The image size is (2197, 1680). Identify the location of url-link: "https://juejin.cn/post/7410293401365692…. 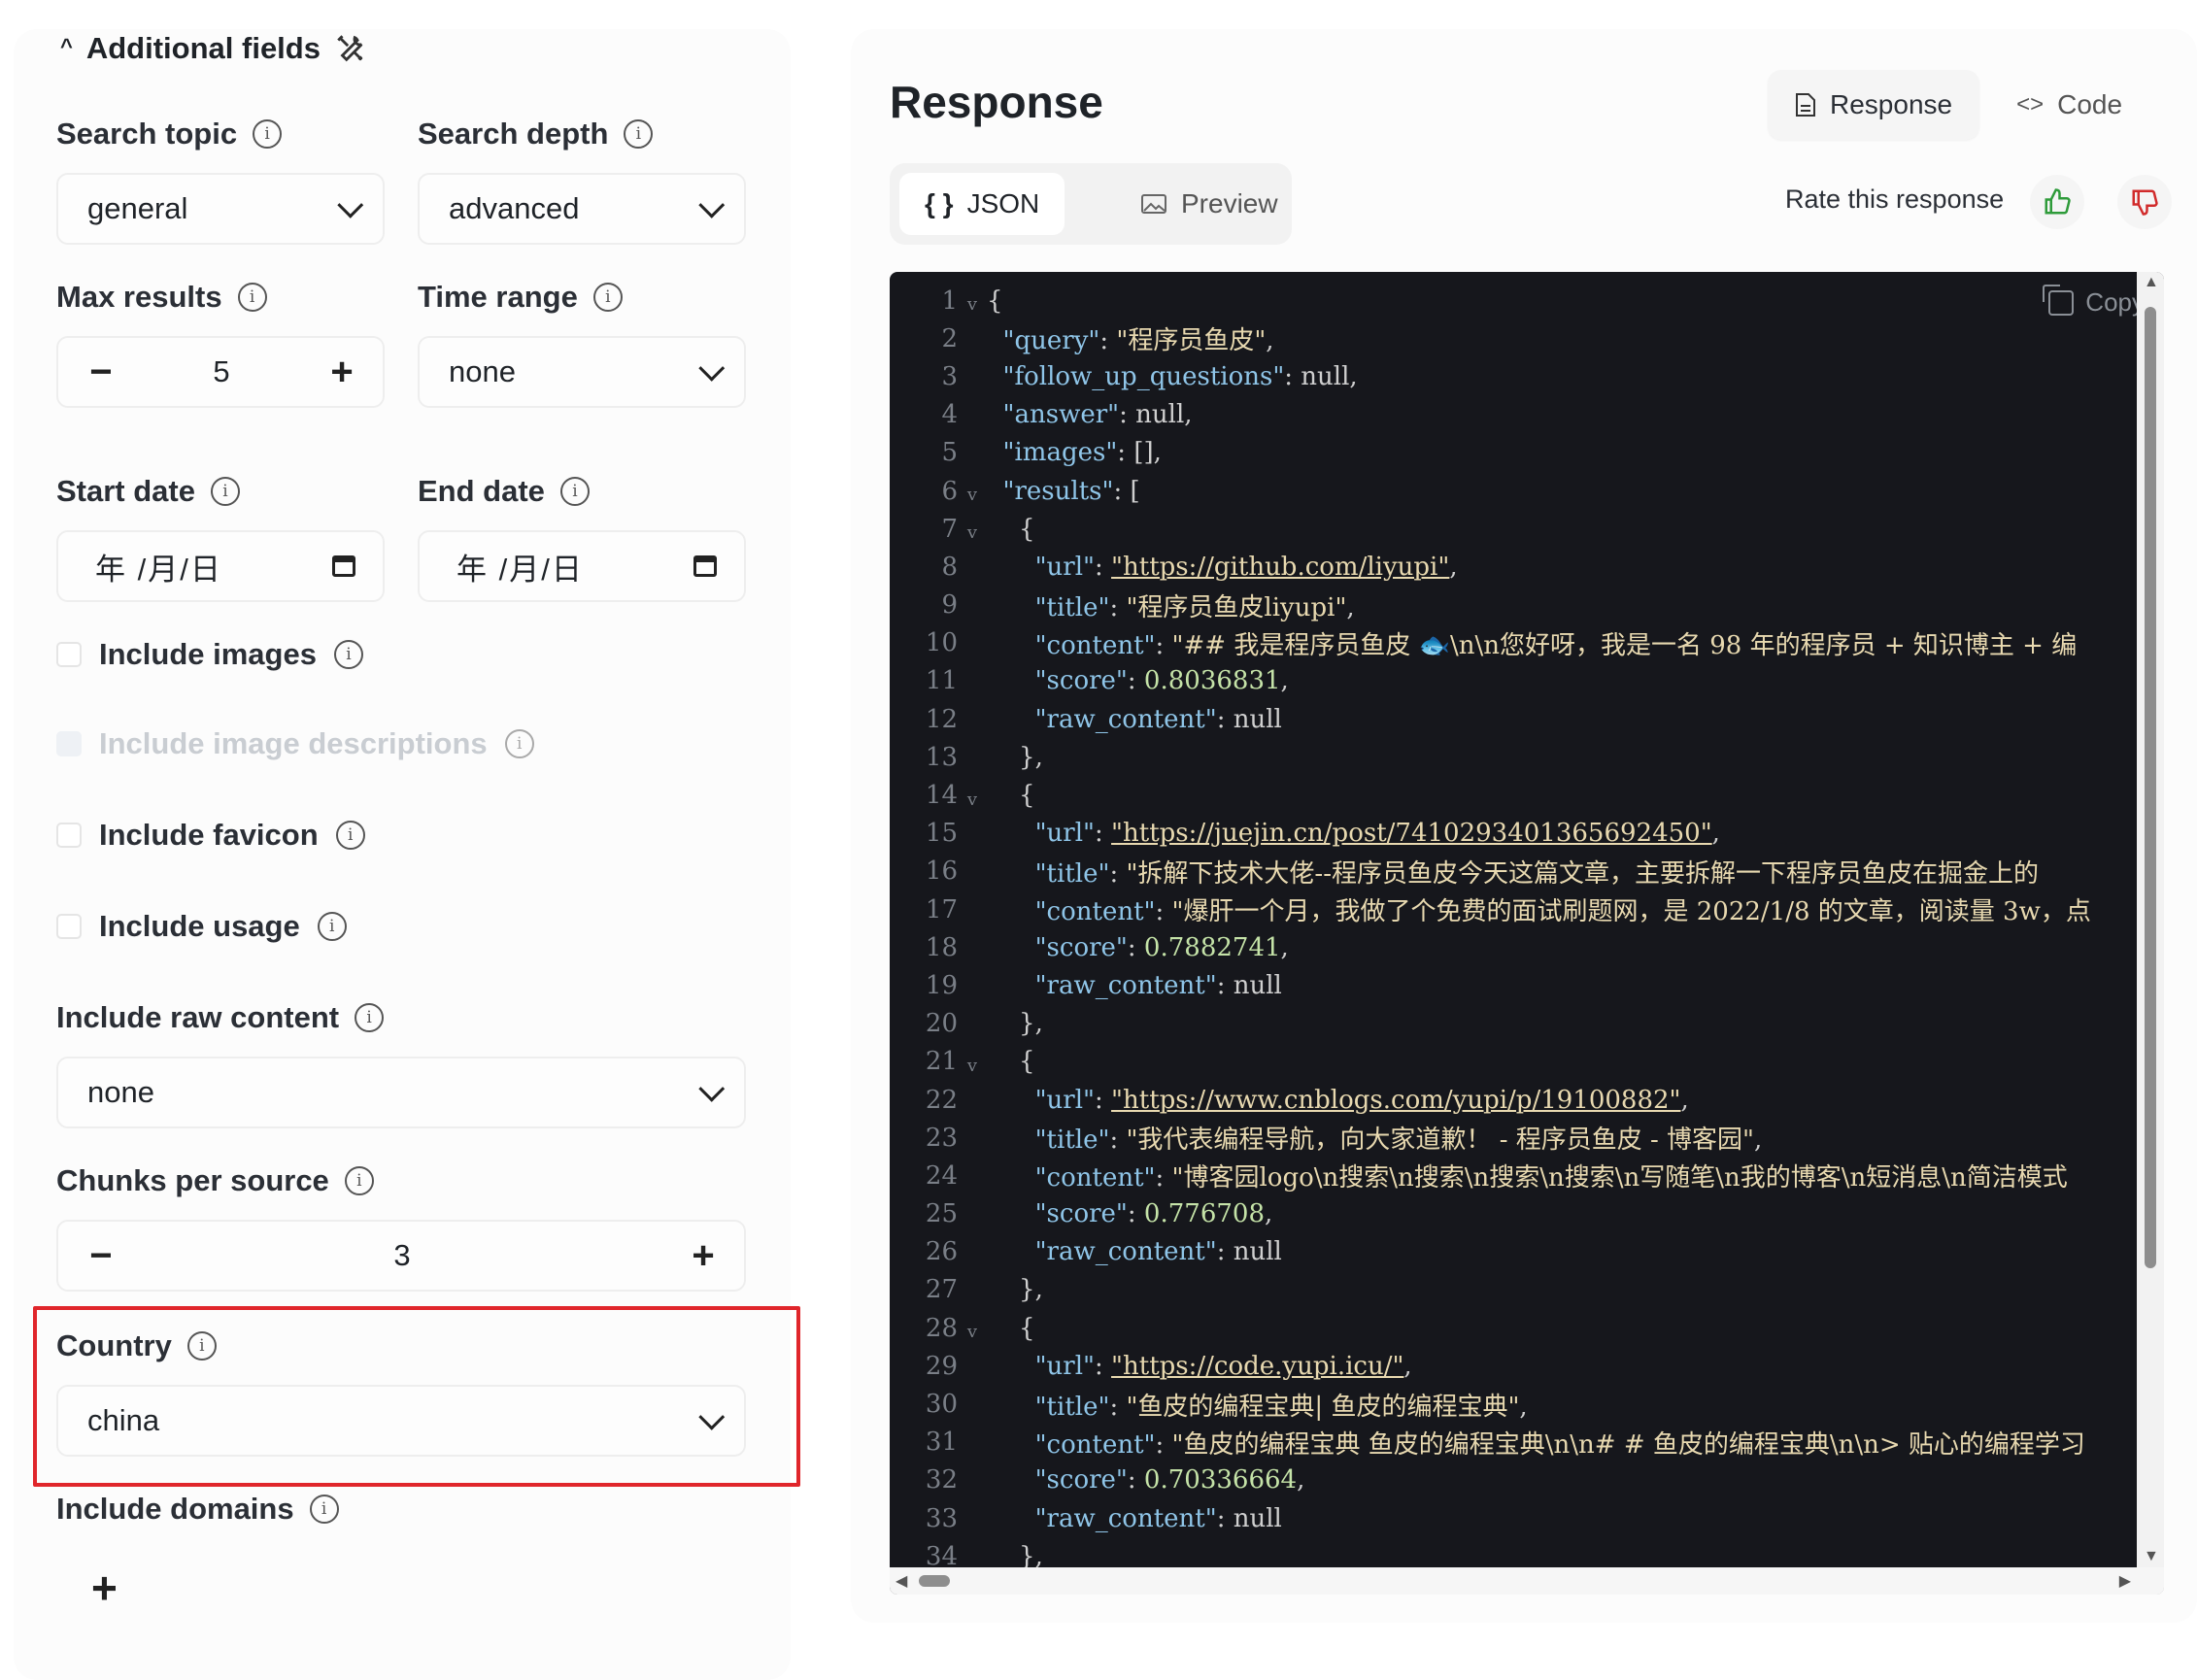
(1411, 833).